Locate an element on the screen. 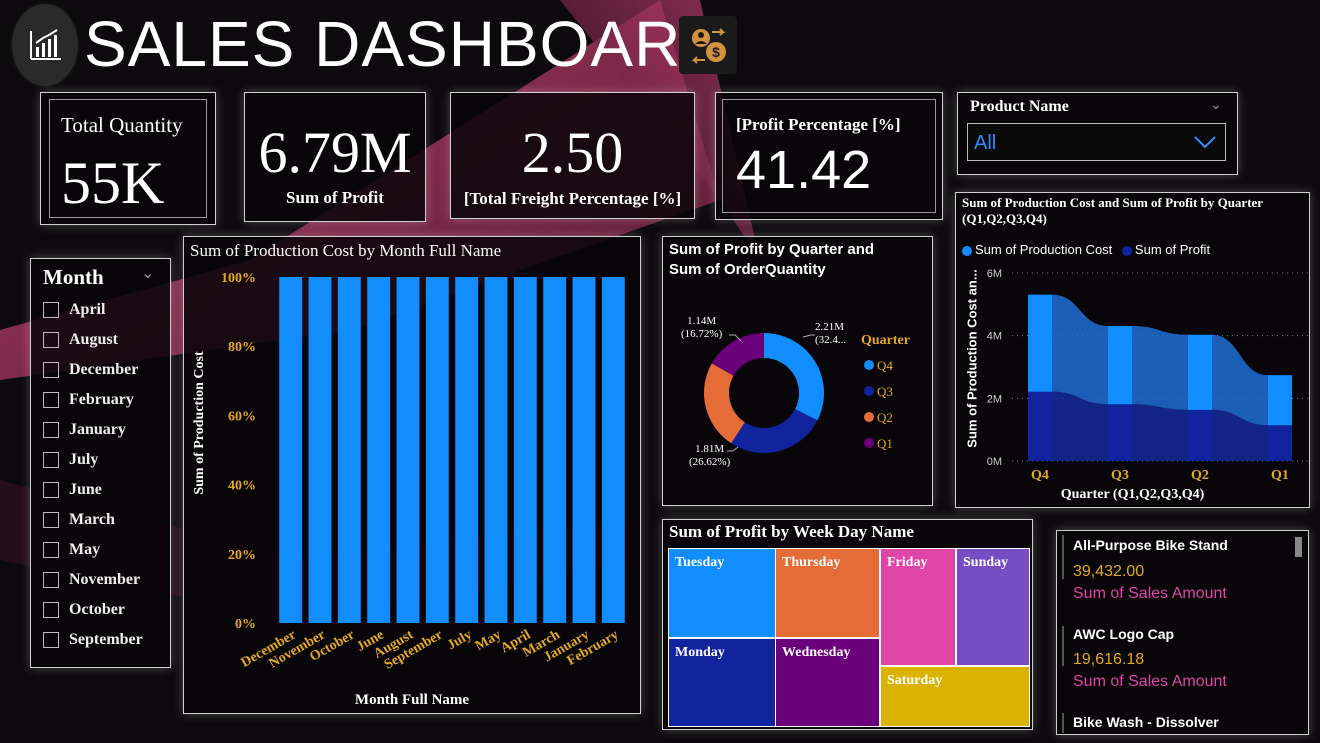 Image resolution: width=1320 pixels, height=743 pixels. bar-y-tick: 100% is located at coordinates (238, 278).